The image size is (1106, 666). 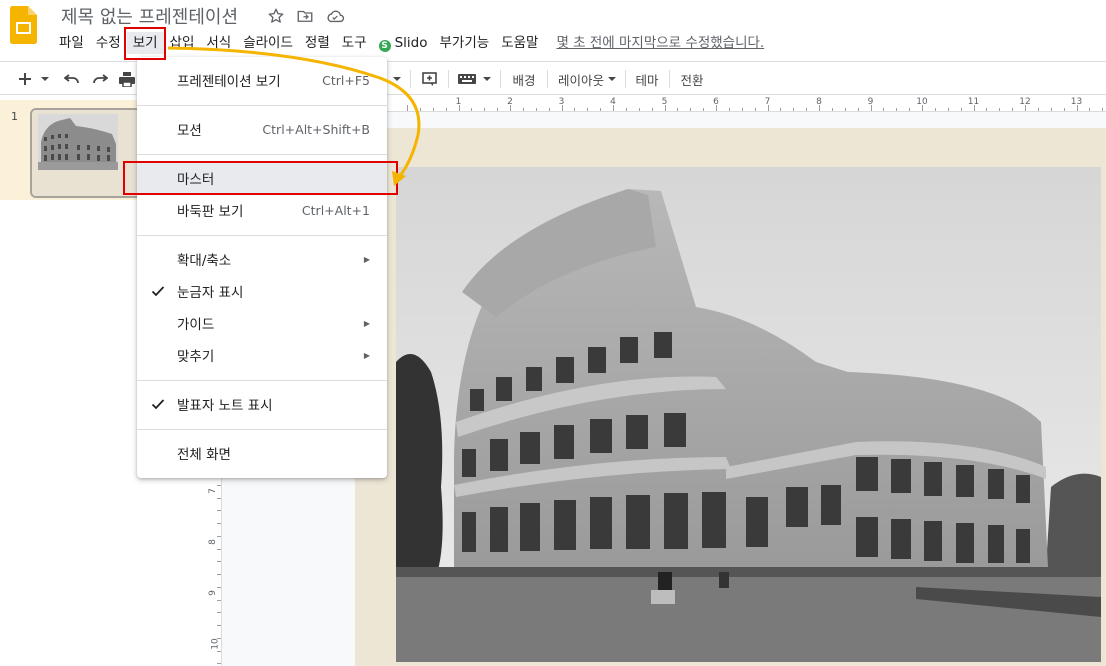 What do you see at coordinates (25, 79) in the screenshot?
I see `new-slide-icon` at bounding box center [25, 79].